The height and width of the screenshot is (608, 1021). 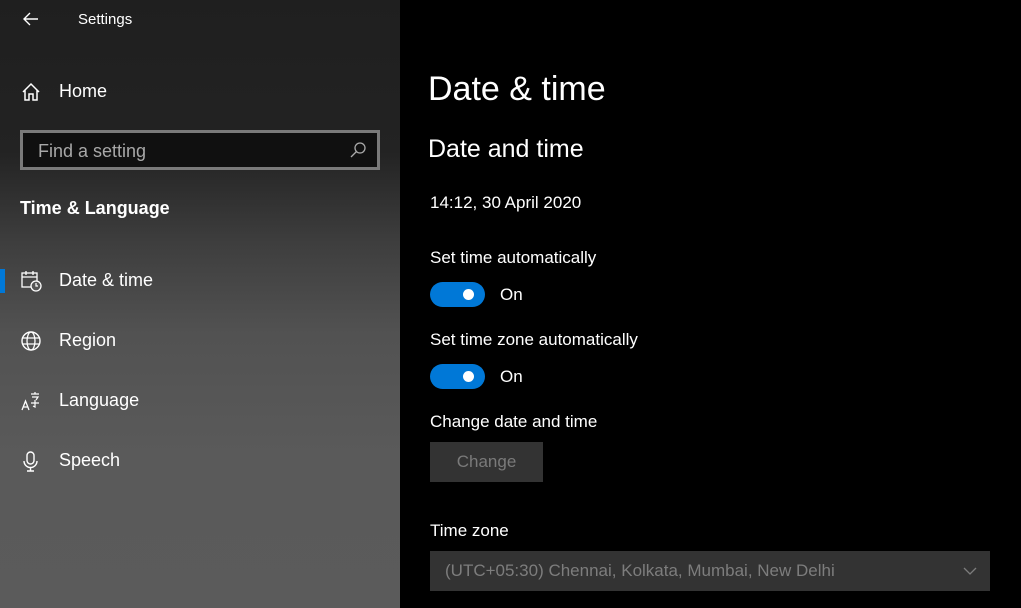 What do you see at coordinates (457, 294) in the screenshot?
I see `set-time-auto-toggle` at bounding box center [457, 294].